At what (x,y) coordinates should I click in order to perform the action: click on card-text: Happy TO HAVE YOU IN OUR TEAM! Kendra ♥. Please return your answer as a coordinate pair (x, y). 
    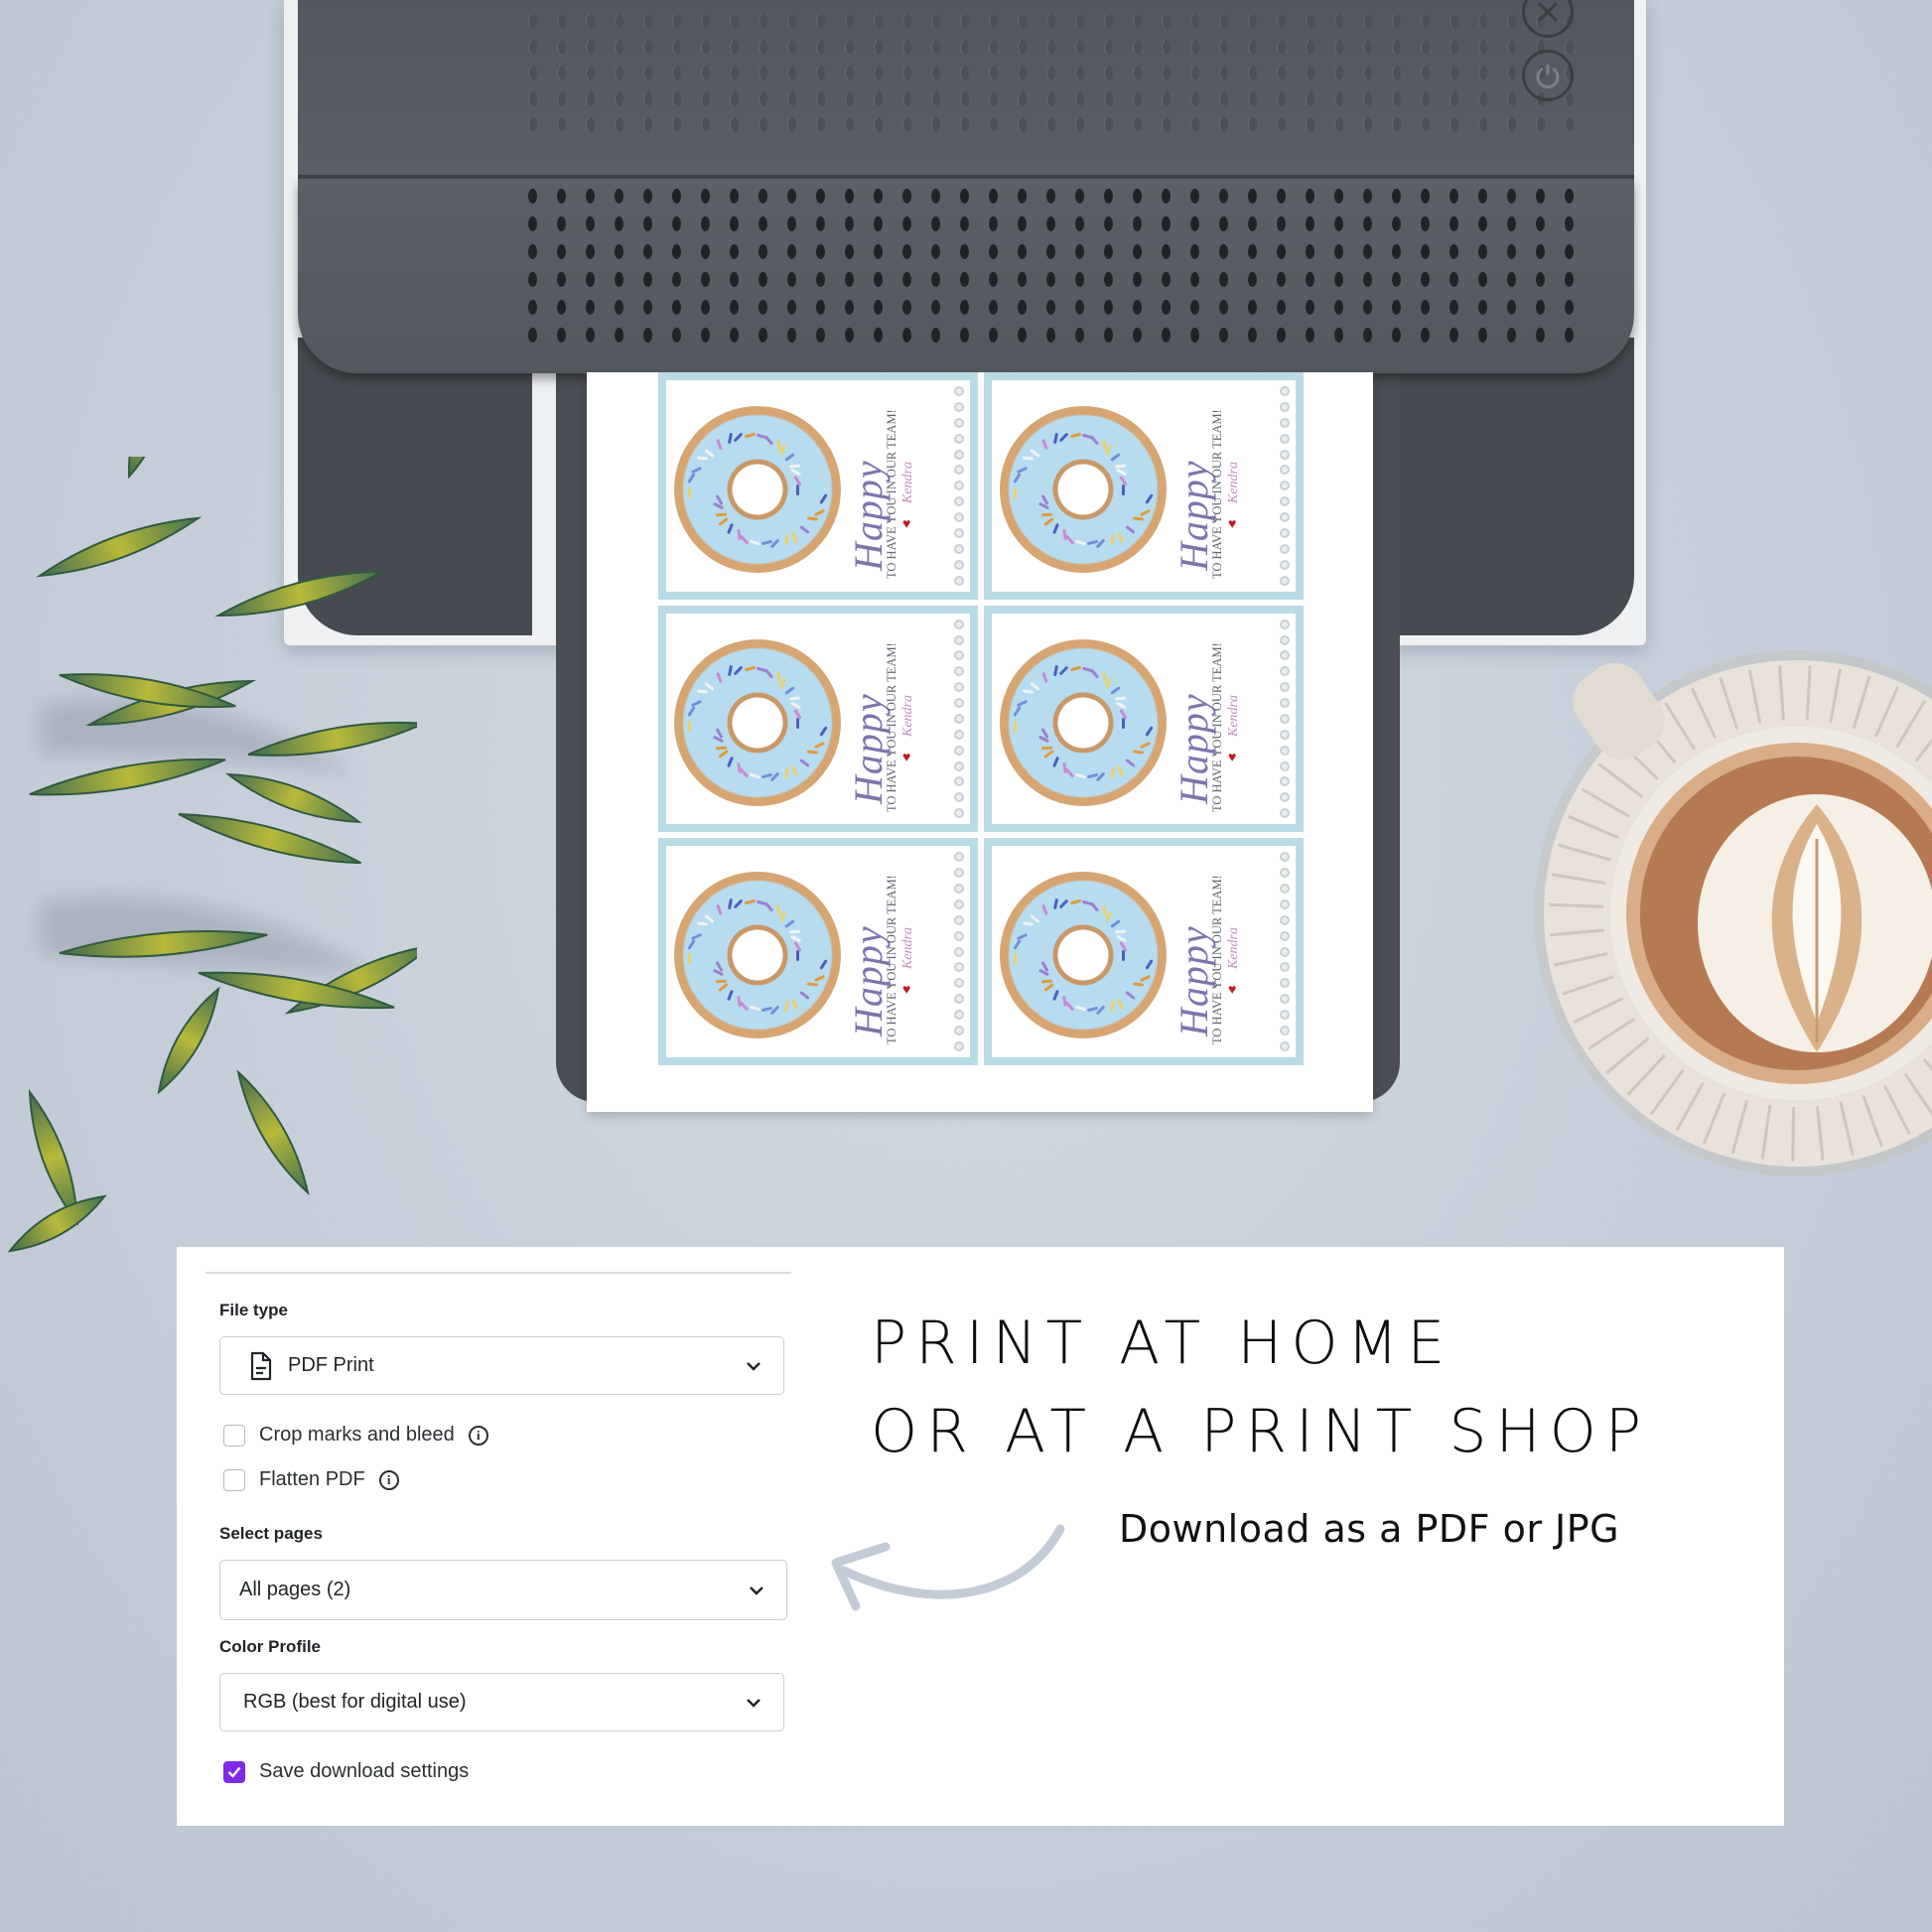
    Looking at the image, I should click on (1210, 717).